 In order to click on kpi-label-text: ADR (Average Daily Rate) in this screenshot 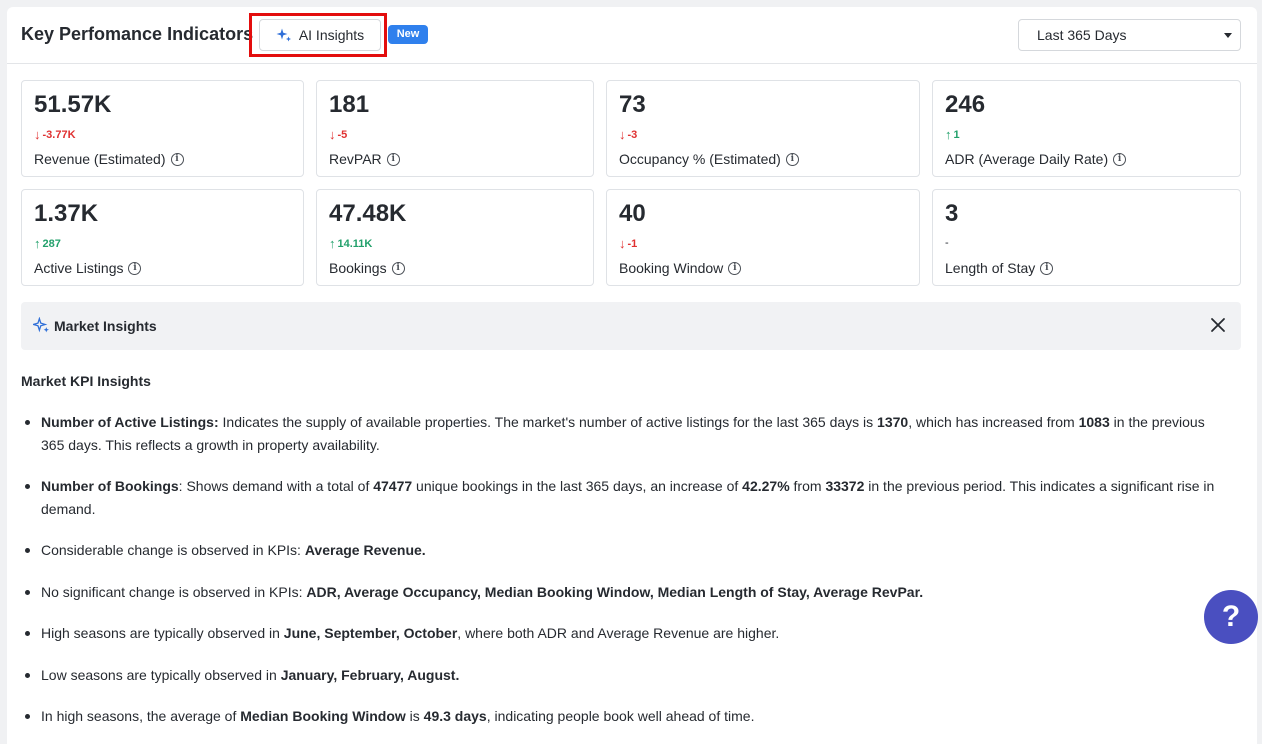, I will do `click(1027, 159)`.